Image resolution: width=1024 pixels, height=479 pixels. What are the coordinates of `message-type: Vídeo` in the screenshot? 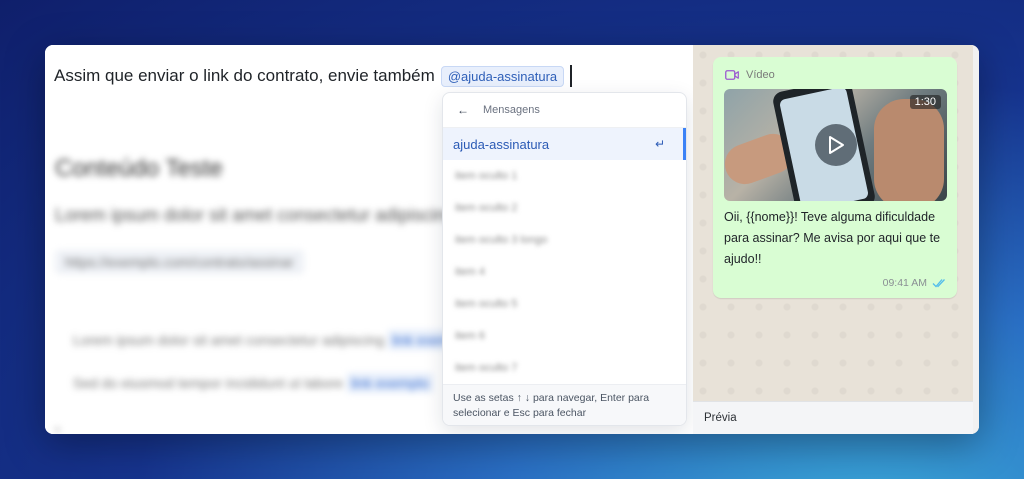 It's located at (750, 75).